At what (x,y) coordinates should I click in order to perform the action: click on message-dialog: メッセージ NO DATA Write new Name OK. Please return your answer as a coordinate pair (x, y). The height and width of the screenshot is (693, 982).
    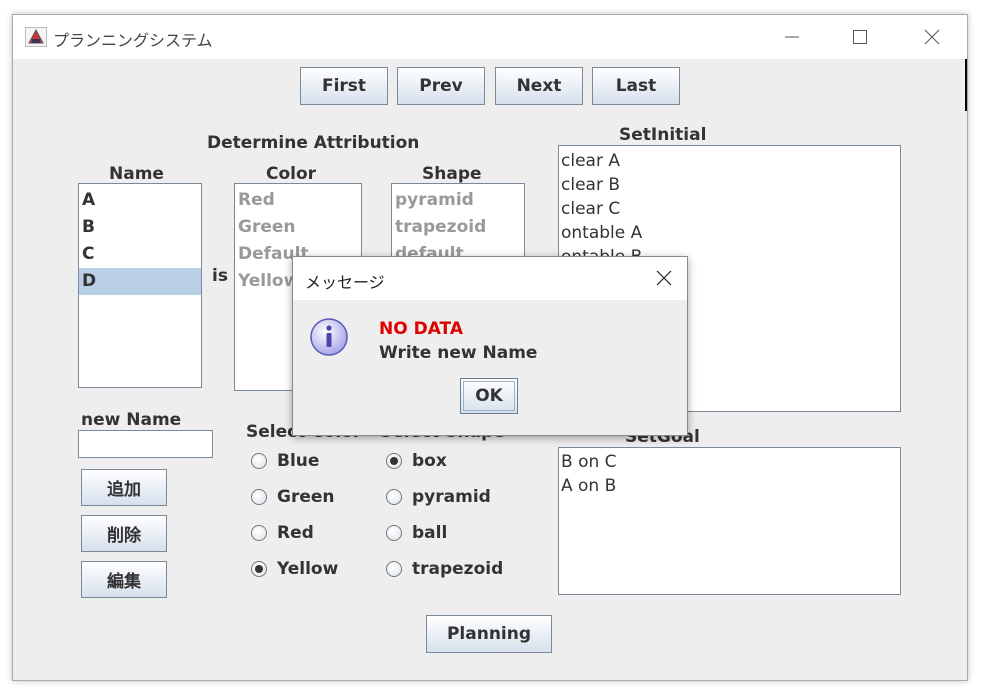
    Looking at the image, I should click on (490, 346).